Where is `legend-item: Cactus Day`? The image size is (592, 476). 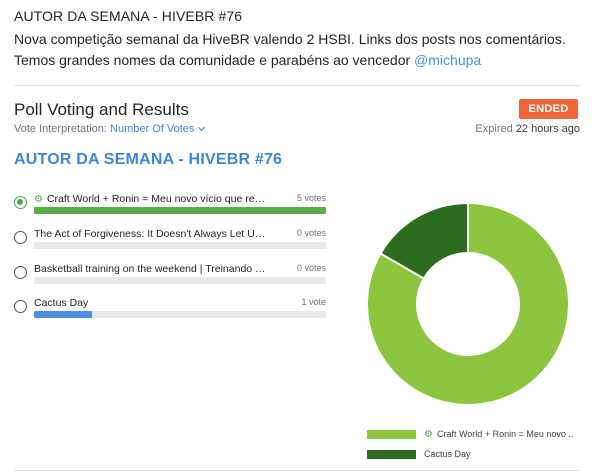 legend-item: Cactus Day is located at coordinates (470, 454).